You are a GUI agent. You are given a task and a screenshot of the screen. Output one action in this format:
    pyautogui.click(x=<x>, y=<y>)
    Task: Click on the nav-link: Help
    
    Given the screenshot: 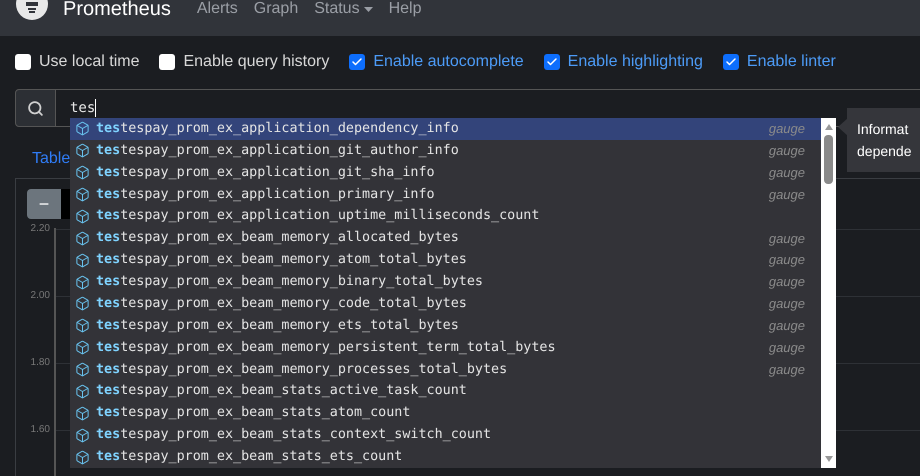 What is the action you would take?
    pyautogui.click(x=405, y=9)
    